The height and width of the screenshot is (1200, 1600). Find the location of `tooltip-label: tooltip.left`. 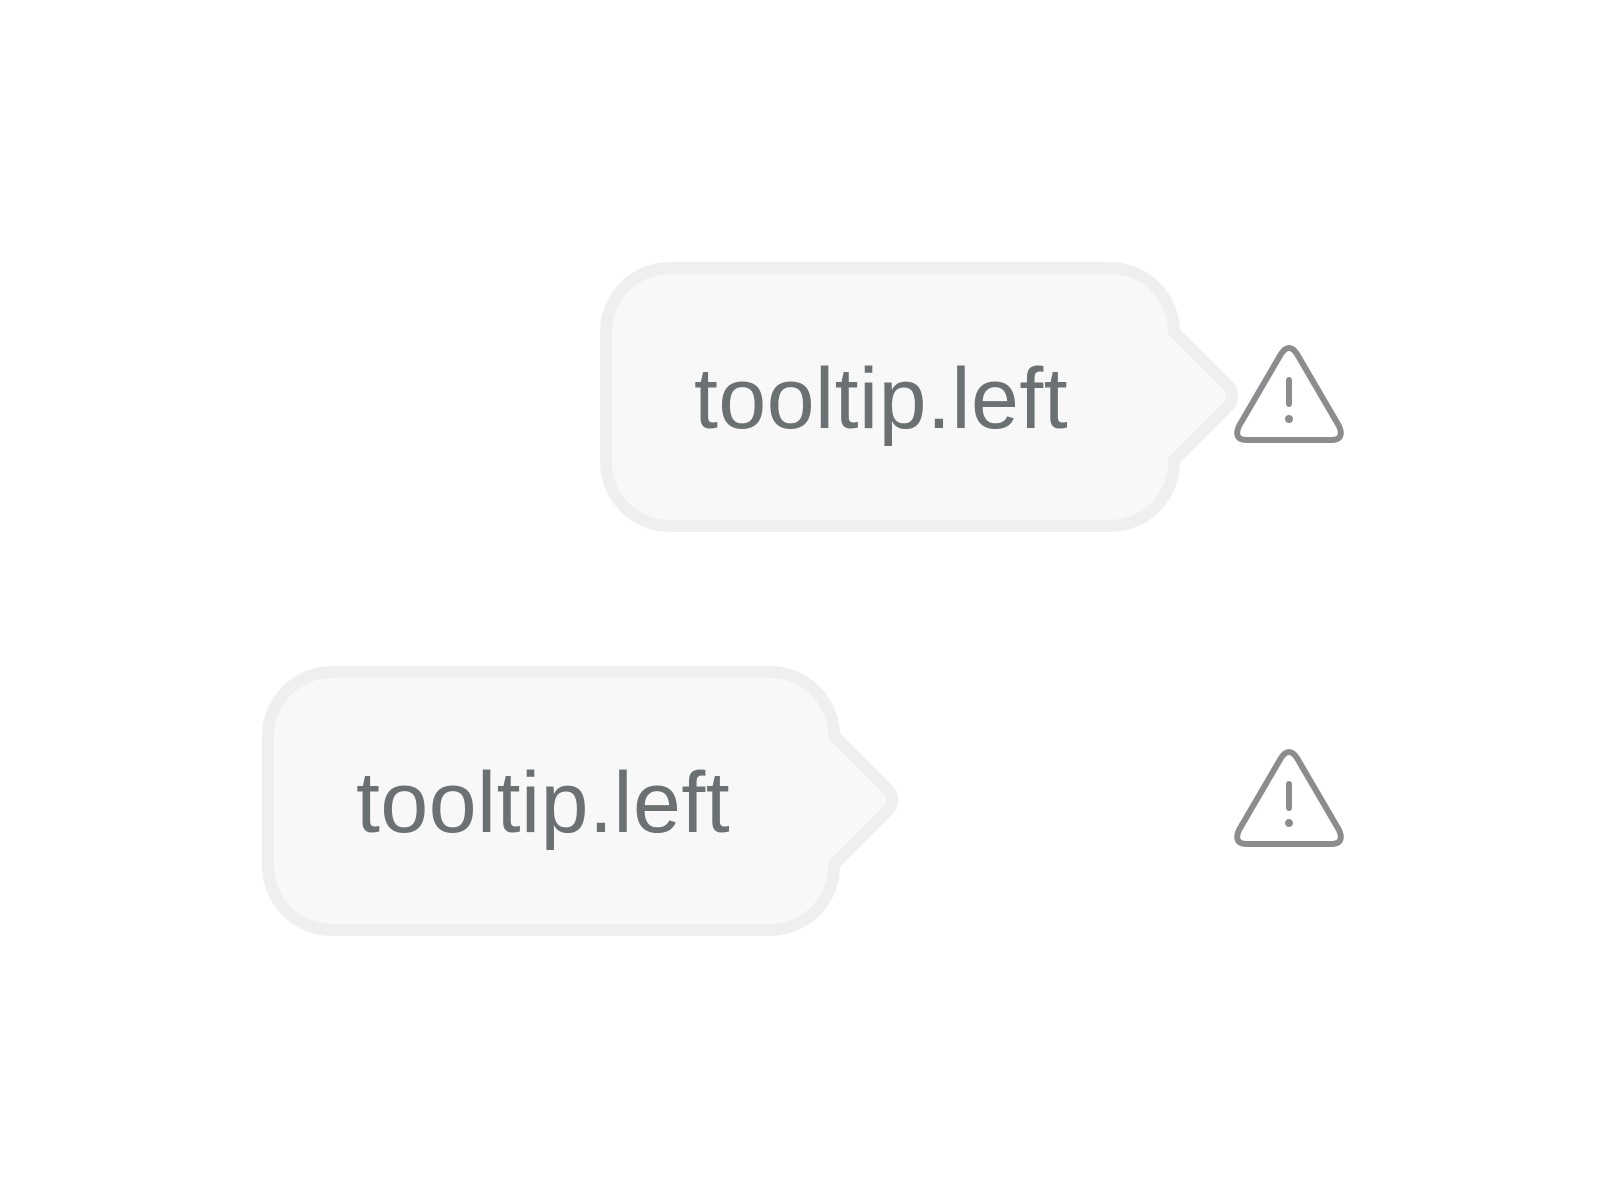

tooltip-label: tooltip.left is located at coordinates (543, 803).